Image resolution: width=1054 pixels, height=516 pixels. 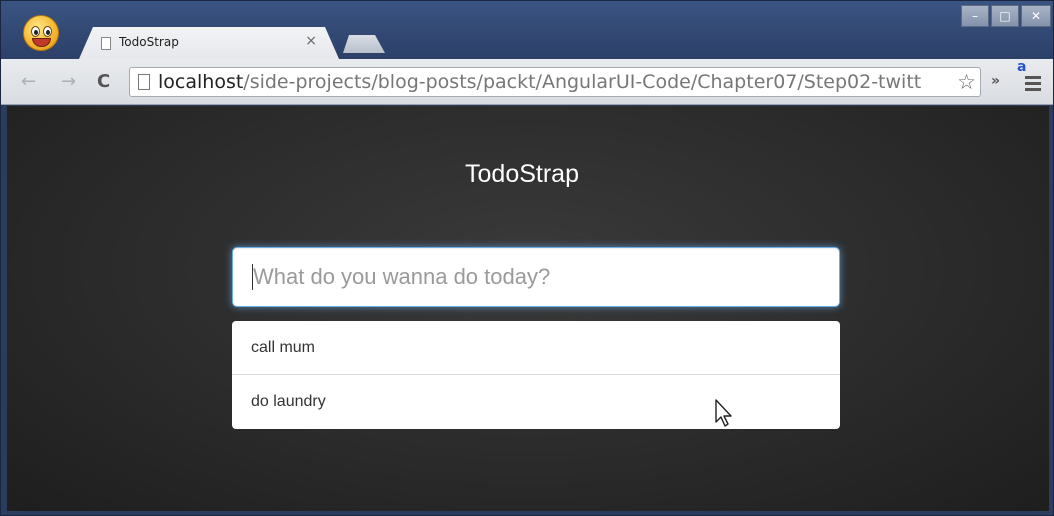 I want to click on url-host: localhost, so click(x=201, y=82).